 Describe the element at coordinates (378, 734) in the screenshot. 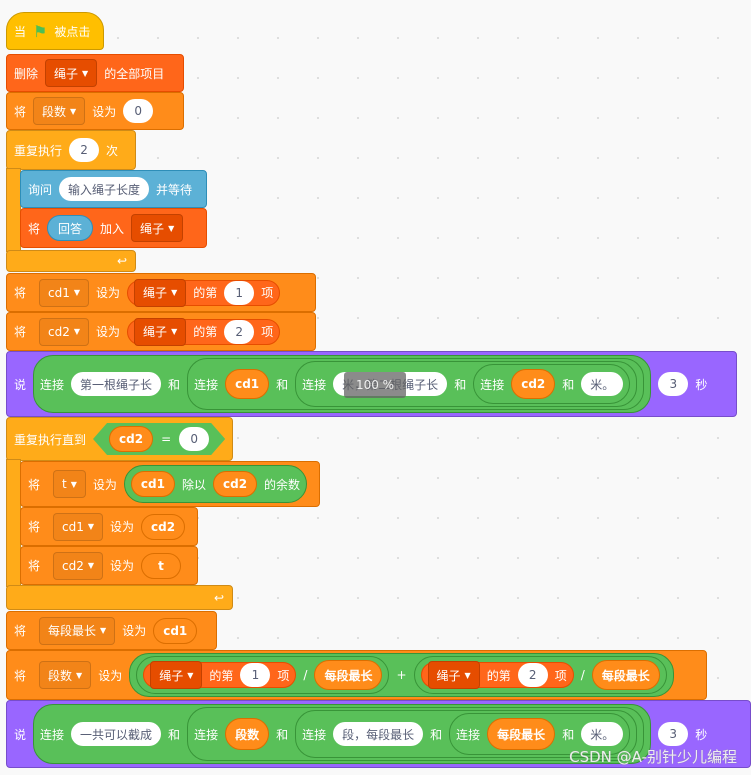

I see `text-input: 段，每段最长` at that location.